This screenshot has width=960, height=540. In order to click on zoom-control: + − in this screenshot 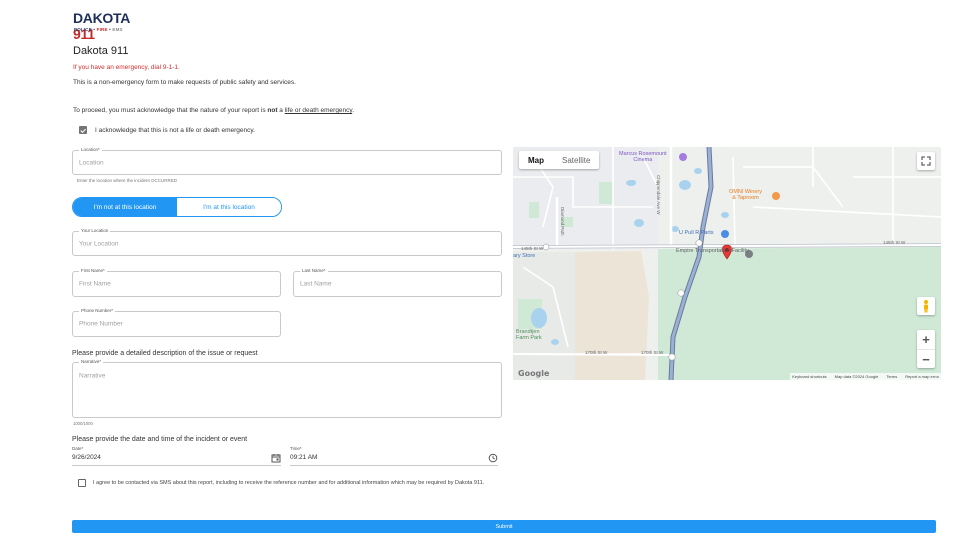, I will do `click(926, 349)`.